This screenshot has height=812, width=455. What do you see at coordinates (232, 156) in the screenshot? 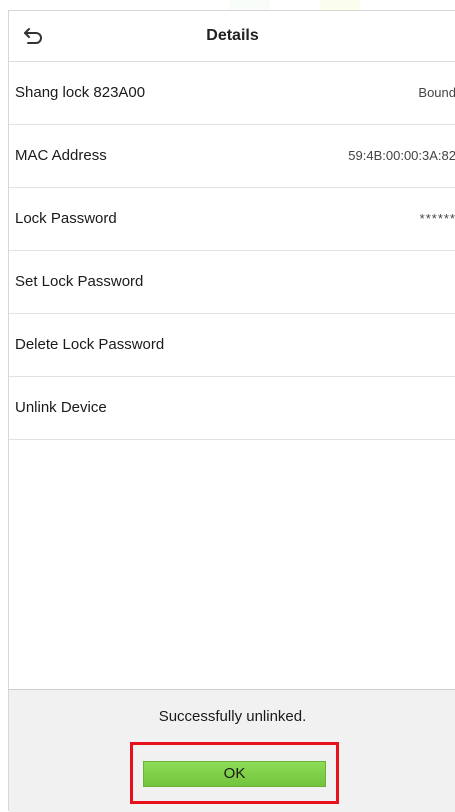
I see `list-item-mac-address: MAC Address 59:4B:00:00:3A:82` at bounding box center [232, 156].